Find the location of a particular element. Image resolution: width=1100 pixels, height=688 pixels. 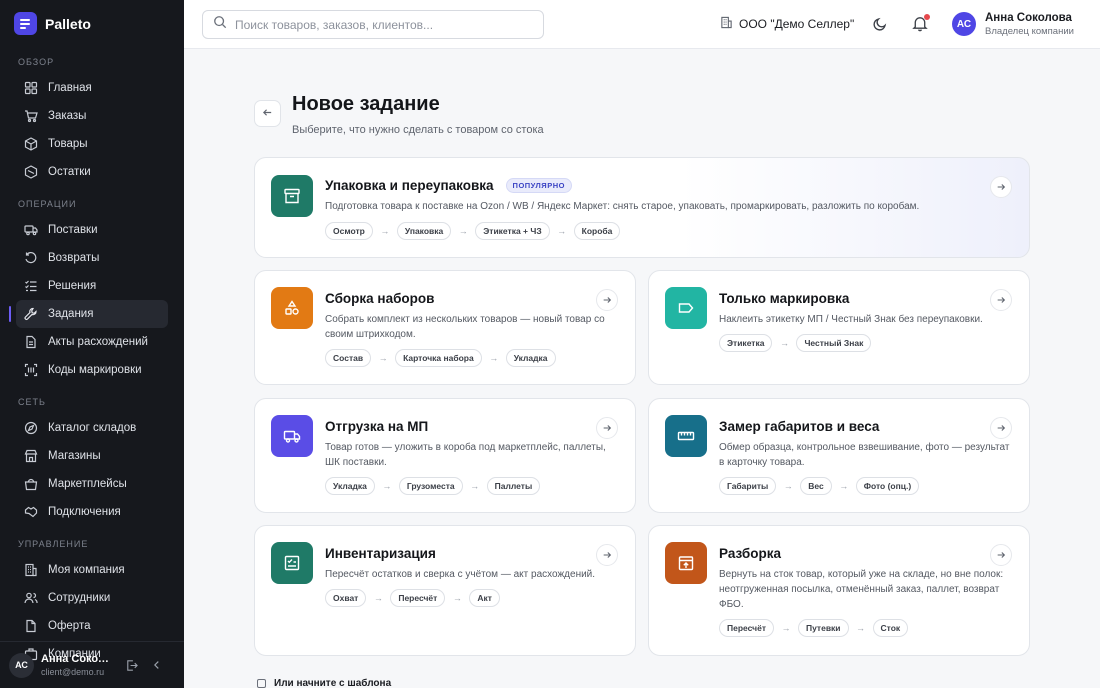

theme-toggle-moon-icon is located at coordinates (880, 24).